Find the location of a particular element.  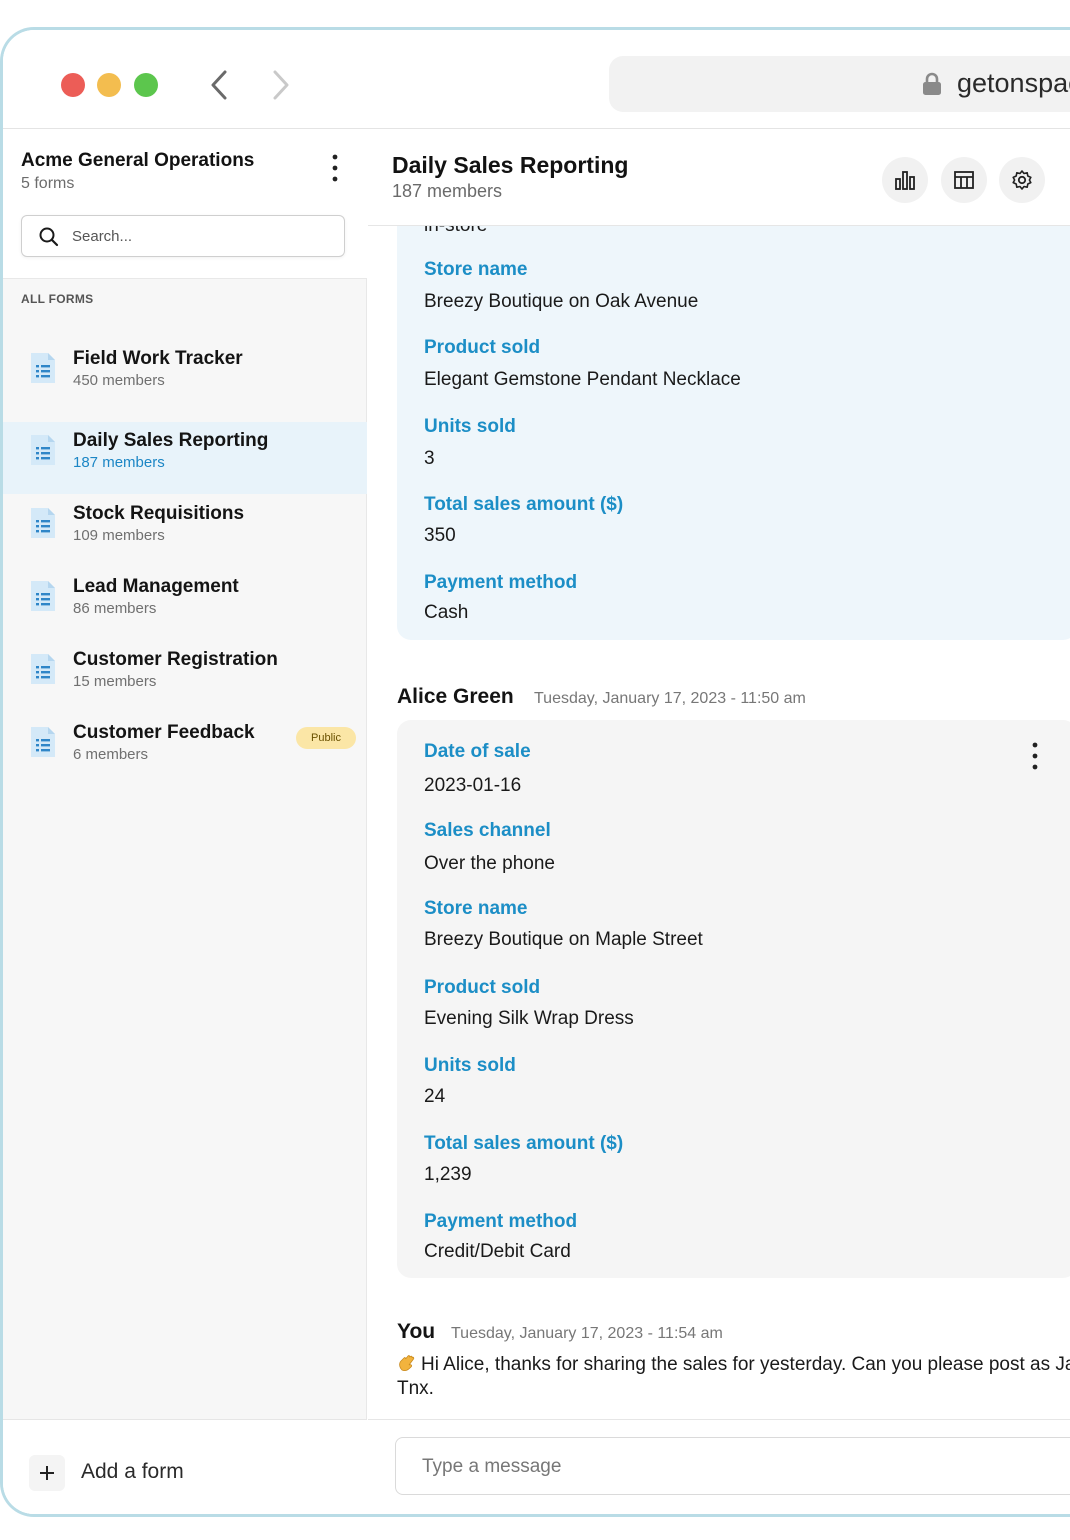

form-item-lead-management: Lead Management 86 members is located at coordinates (185, 604).